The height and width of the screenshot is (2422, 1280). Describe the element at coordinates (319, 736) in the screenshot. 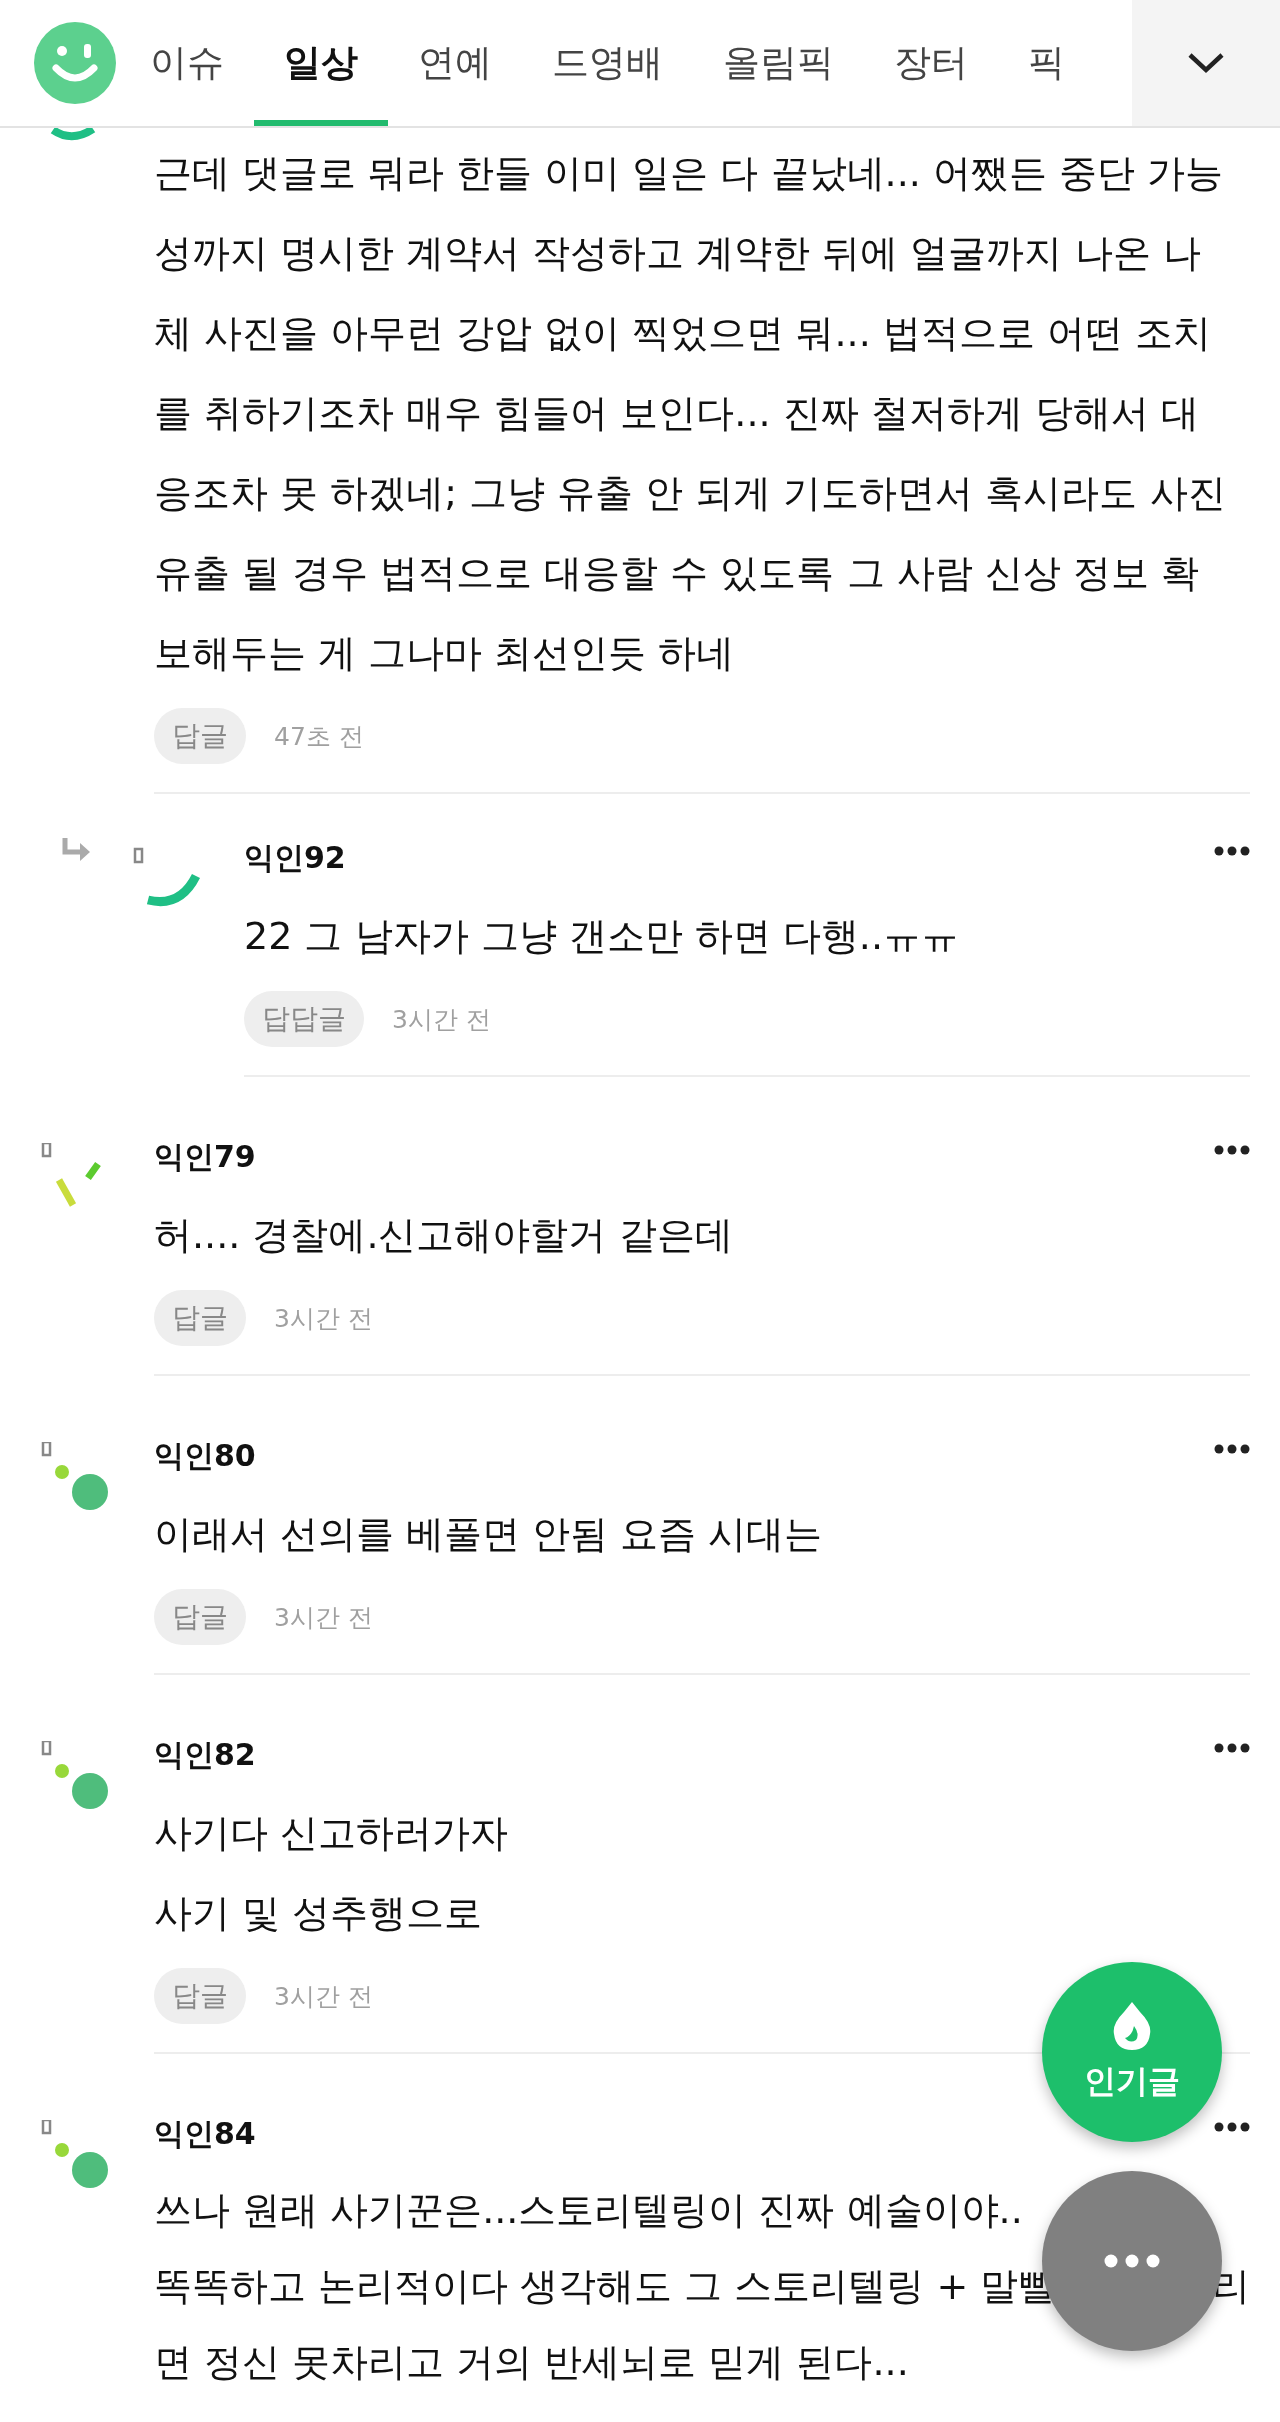

I see `timestamp: 47초 전` at that location.